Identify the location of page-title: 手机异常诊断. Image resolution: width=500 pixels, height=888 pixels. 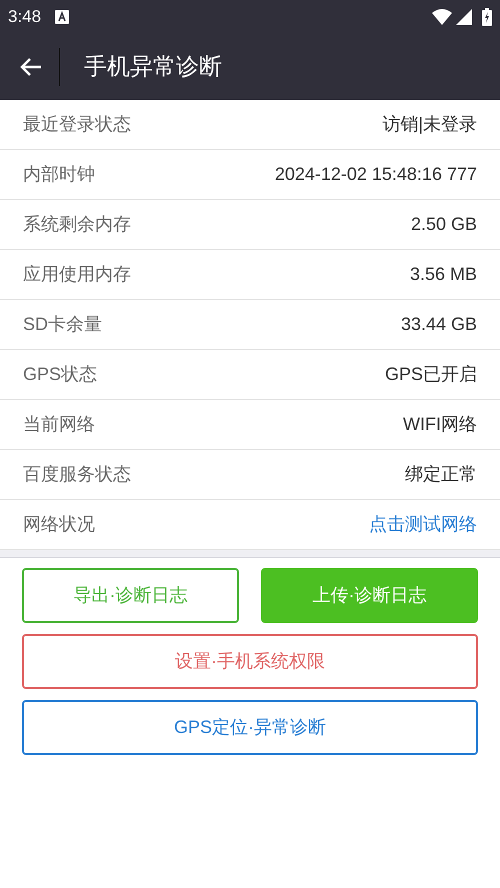
(153, 67).